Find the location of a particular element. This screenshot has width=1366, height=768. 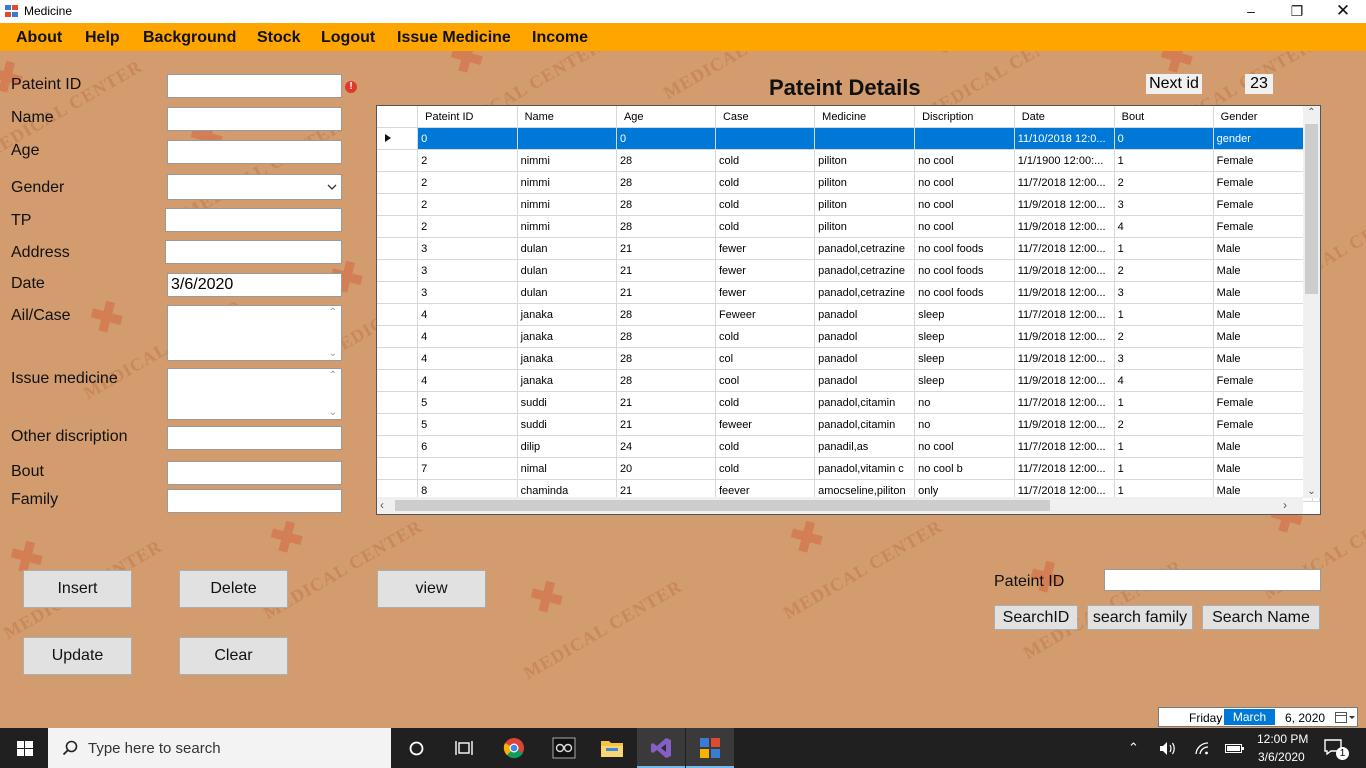

table-cell: Feweer is located at coordinates (765, 314).